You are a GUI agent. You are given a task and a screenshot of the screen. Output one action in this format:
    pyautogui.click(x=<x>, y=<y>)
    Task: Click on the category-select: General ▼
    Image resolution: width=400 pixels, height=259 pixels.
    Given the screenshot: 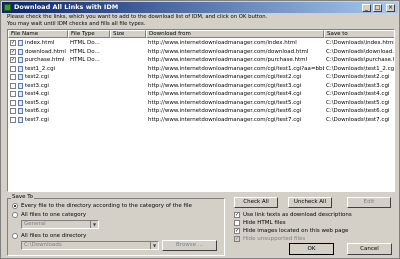 What is the action you would take?
    pyautogui.click(x=60, y=224)
    